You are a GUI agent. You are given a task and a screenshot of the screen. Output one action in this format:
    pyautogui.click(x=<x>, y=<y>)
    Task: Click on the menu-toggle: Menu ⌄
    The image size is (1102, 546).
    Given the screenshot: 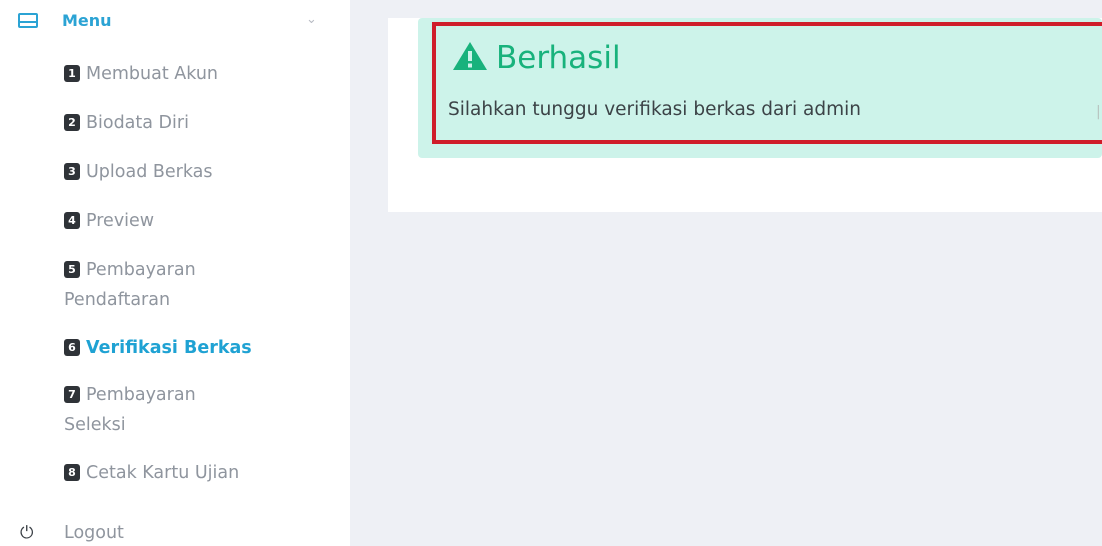 What is the action you would take?
    pyautogui.click(x=174, y=23)
    